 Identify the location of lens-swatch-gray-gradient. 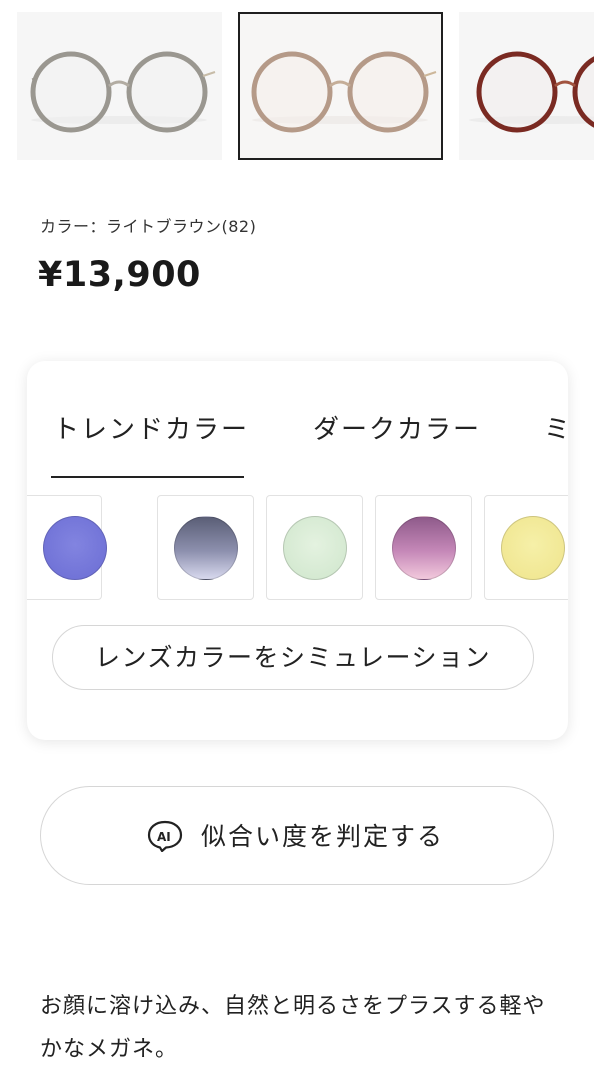
(205, 547).